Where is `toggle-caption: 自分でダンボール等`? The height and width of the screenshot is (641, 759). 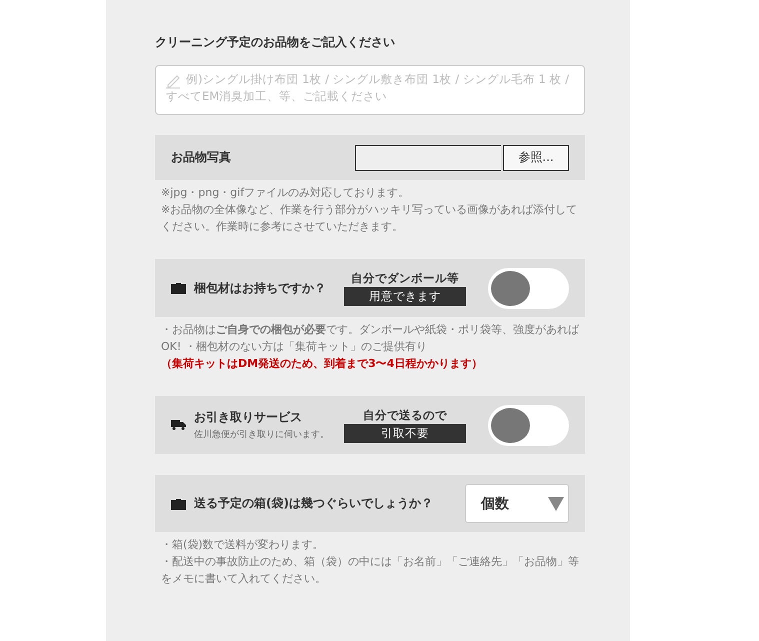
toggle-caption: 自分でダンボール等 is located at coordinates (405, 278).